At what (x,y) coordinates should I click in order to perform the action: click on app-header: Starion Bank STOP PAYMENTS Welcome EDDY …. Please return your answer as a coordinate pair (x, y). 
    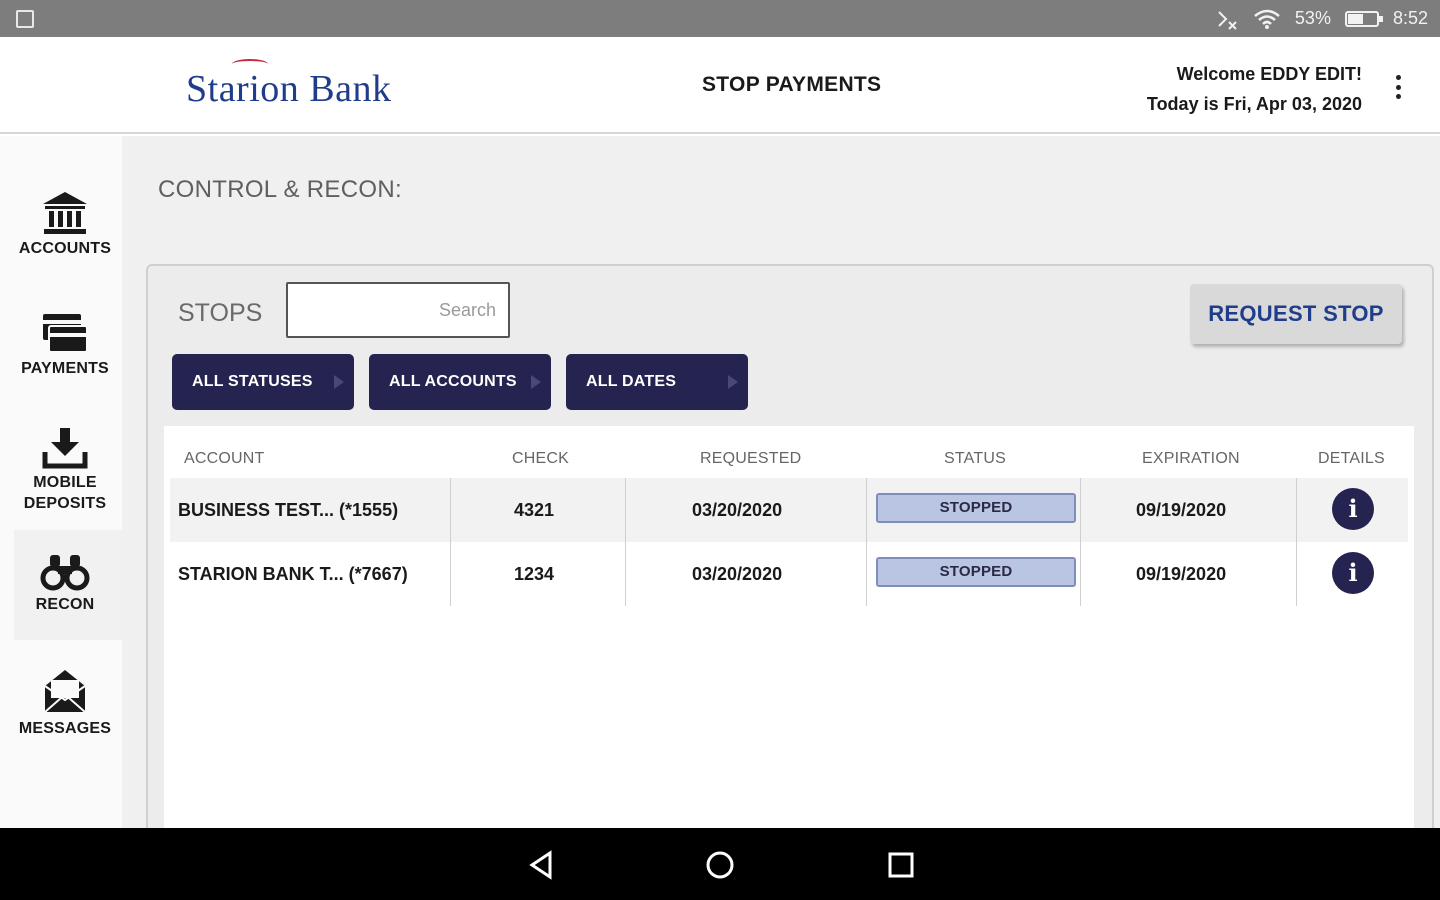
    Looking at the image, I should click on (720, 85).